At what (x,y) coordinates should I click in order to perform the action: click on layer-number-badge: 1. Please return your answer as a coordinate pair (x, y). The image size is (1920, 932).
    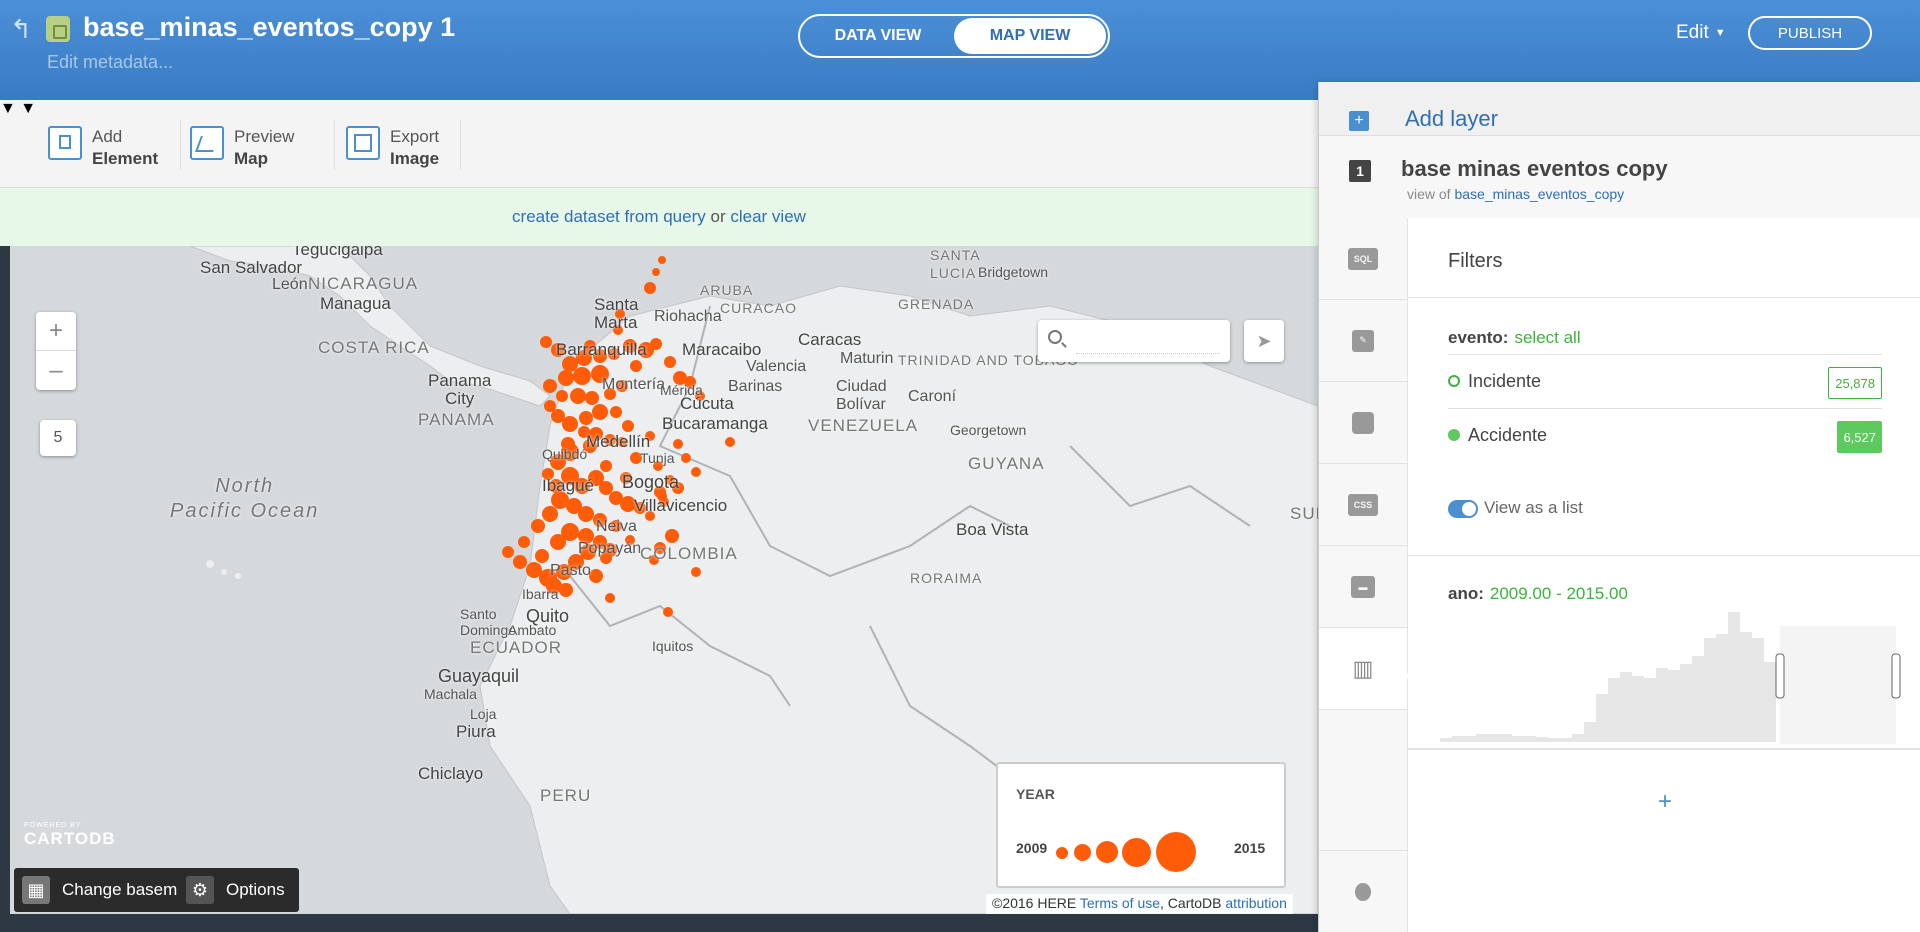
    Looking at the image, I should click on (1360, 171).